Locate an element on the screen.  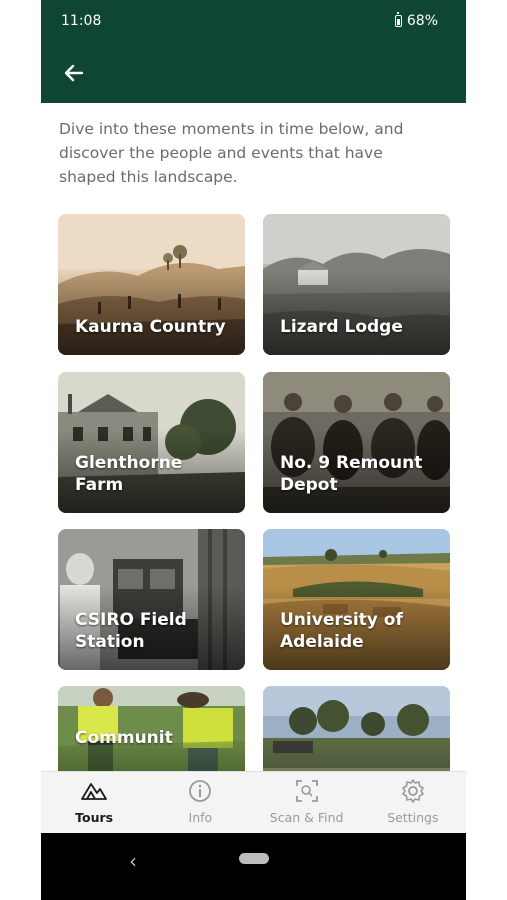
nav-tours-label: Tours is located at coordinates (94, 817).